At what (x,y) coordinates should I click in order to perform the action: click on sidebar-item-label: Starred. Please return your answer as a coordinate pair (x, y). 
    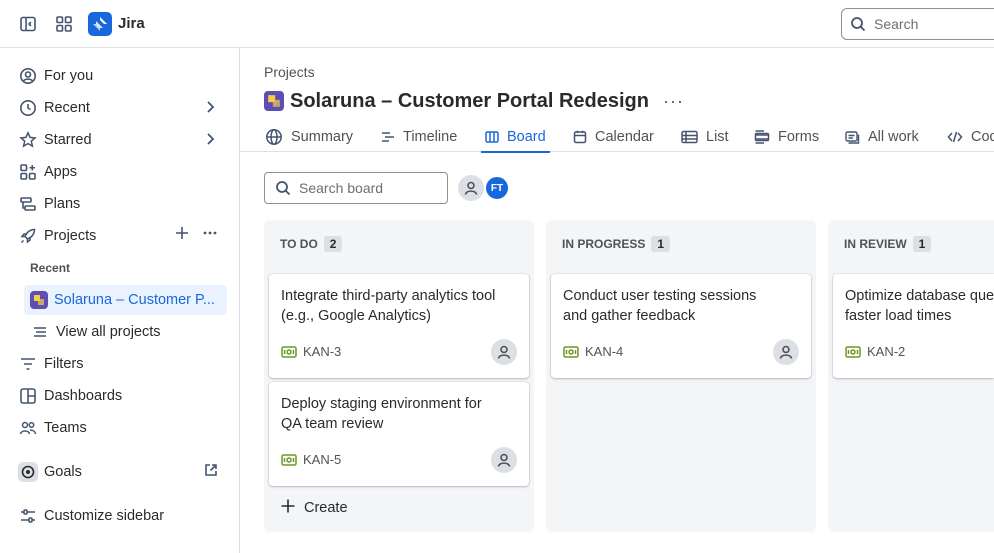
    Looking at the image, I should click on (68, 140).